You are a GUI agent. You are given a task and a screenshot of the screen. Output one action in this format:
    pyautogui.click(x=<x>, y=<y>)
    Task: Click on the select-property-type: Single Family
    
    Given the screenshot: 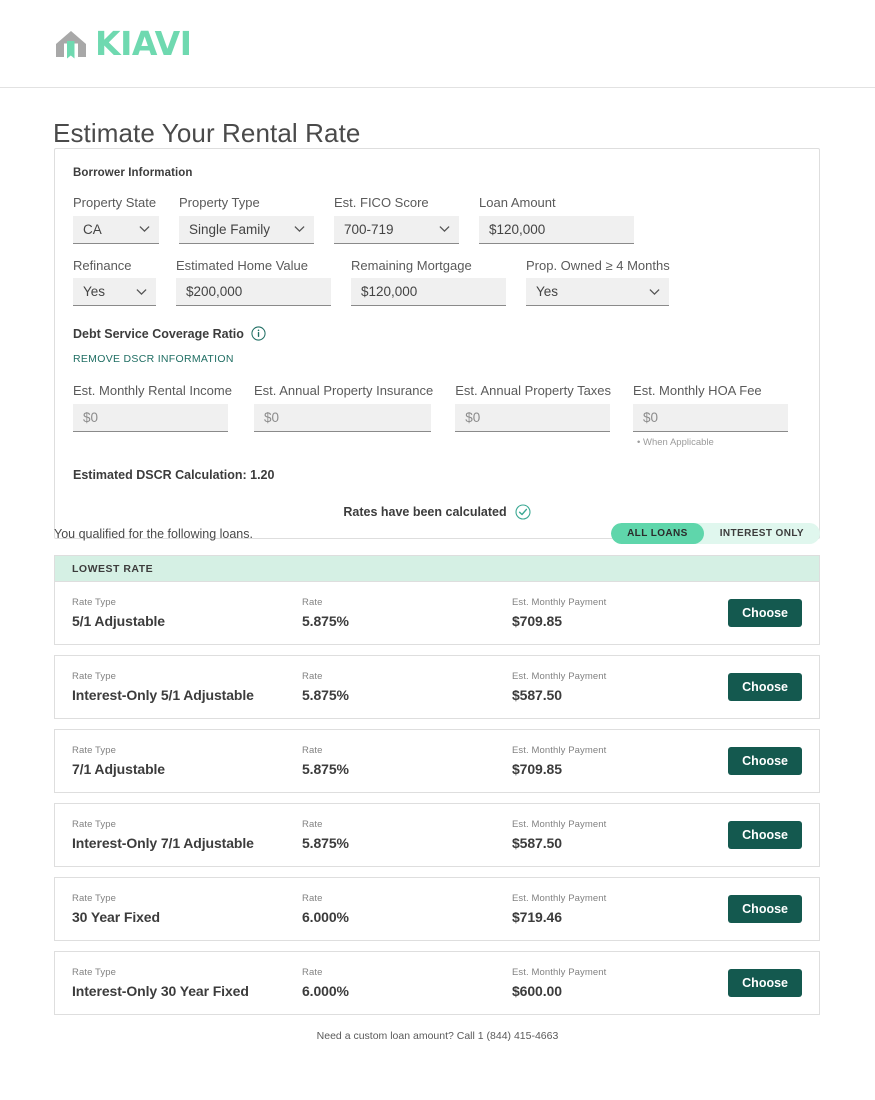 What is the action you would take?
    pyautogui.click(x=246, y=229)
    